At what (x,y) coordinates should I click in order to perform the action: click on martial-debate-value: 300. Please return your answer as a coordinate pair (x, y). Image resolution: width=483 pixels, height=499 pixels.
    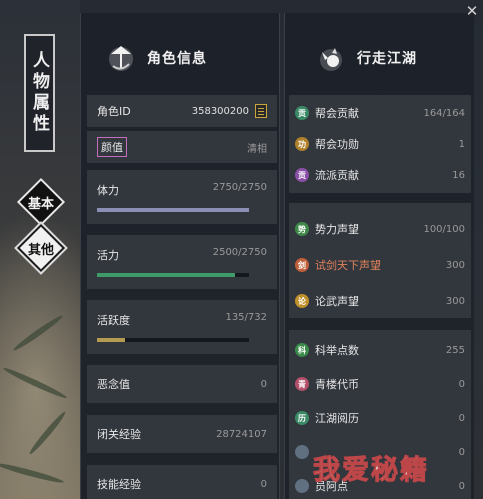
    Looking at the image, I should click on (455, 301).